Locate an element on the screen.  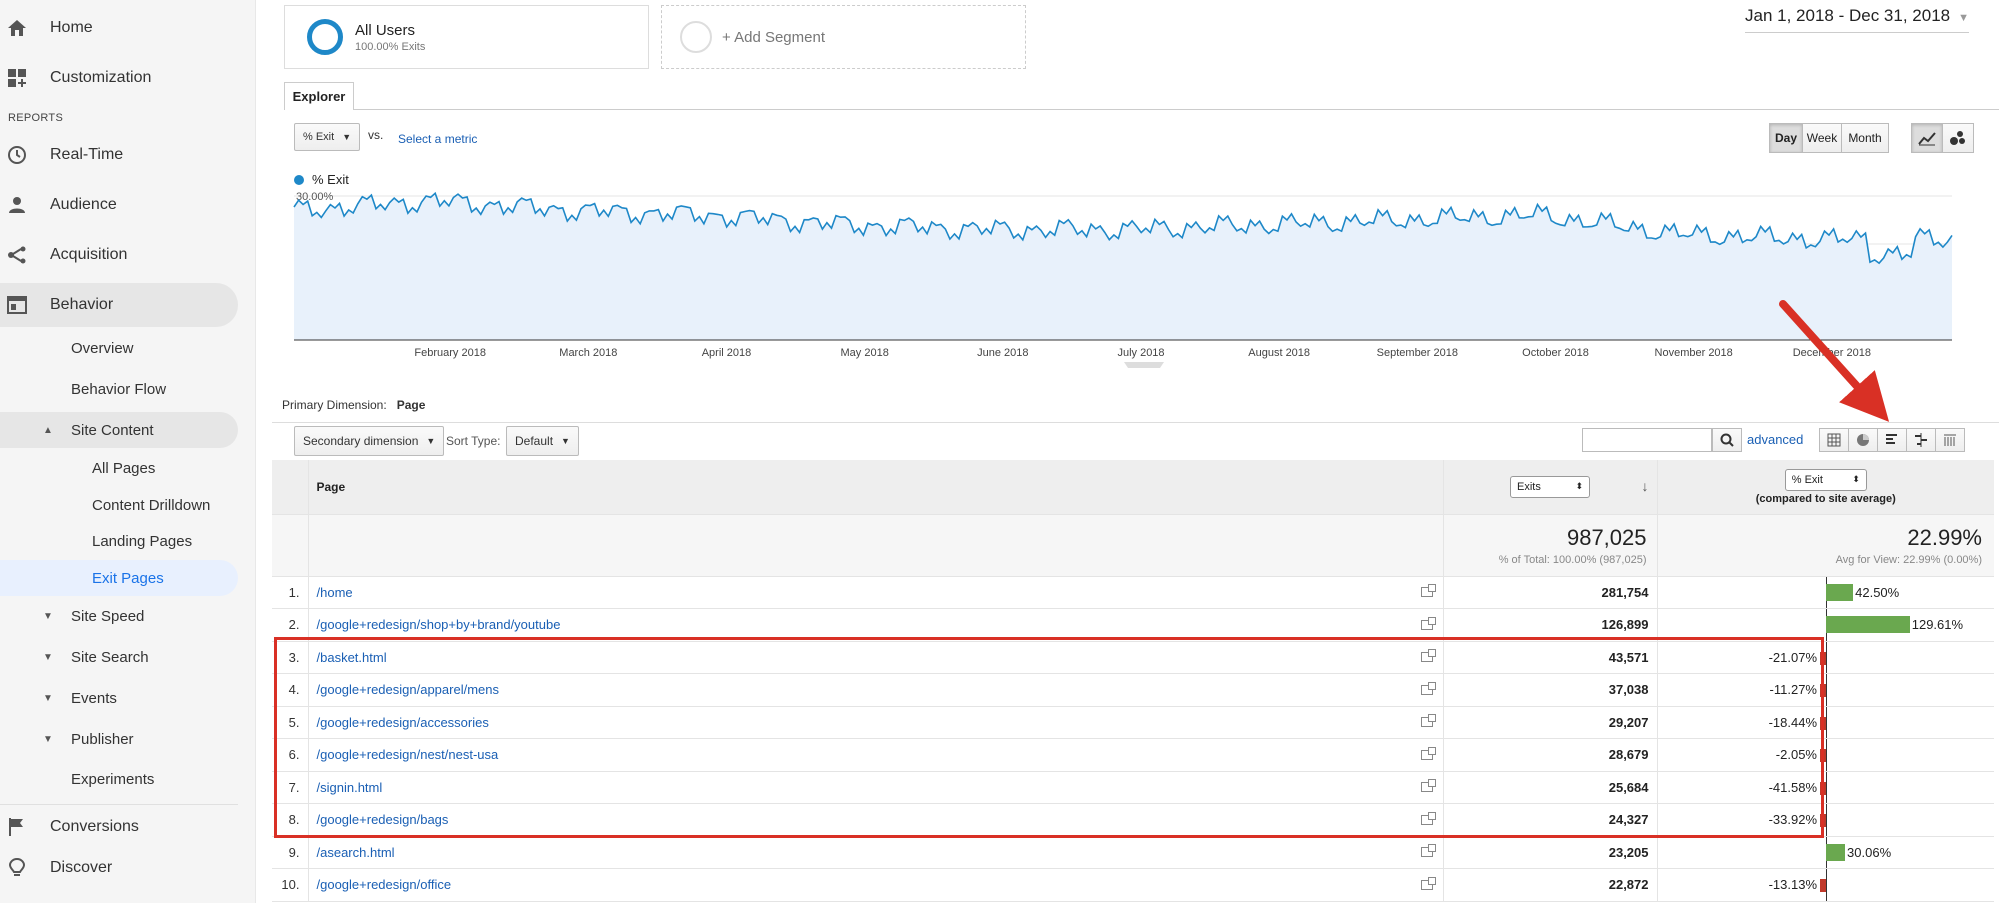
table-row: 7. /signin.html 25,684 -41.58% is located at coordinates (1133, 787).